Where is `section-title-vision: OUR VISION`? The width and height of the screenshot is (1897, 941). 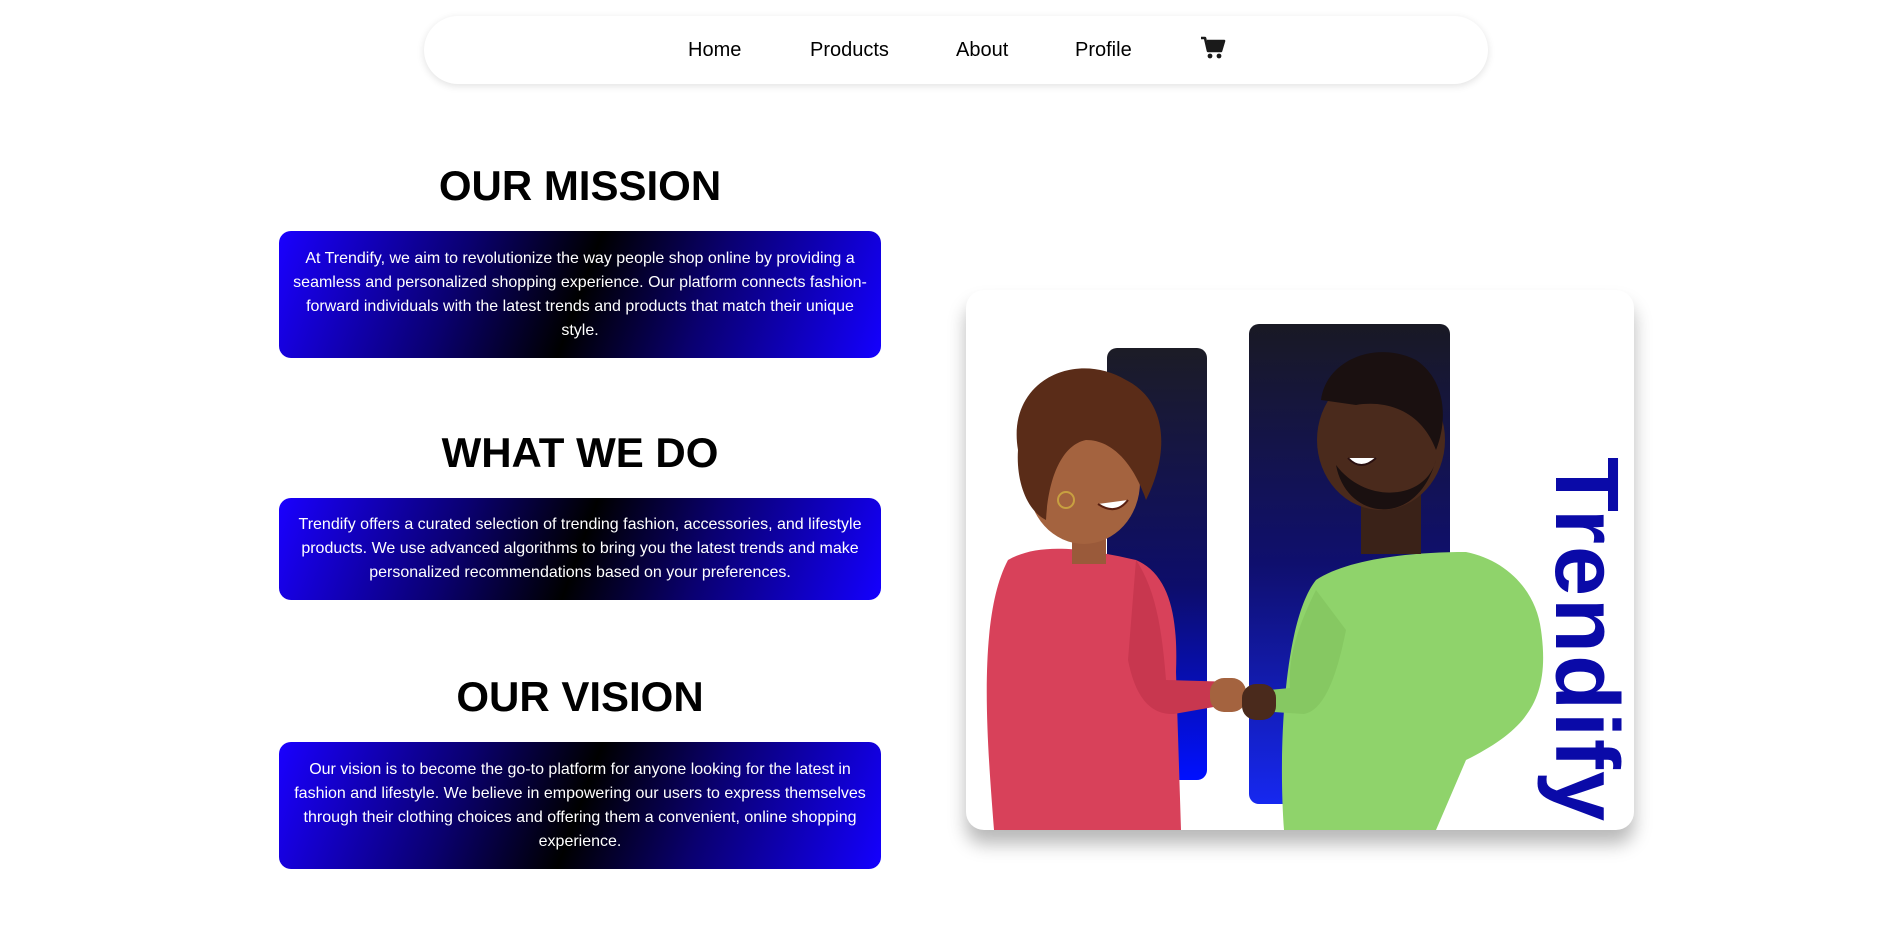
section-title-vision: OUR VISION is located at coordinates (580, 696).